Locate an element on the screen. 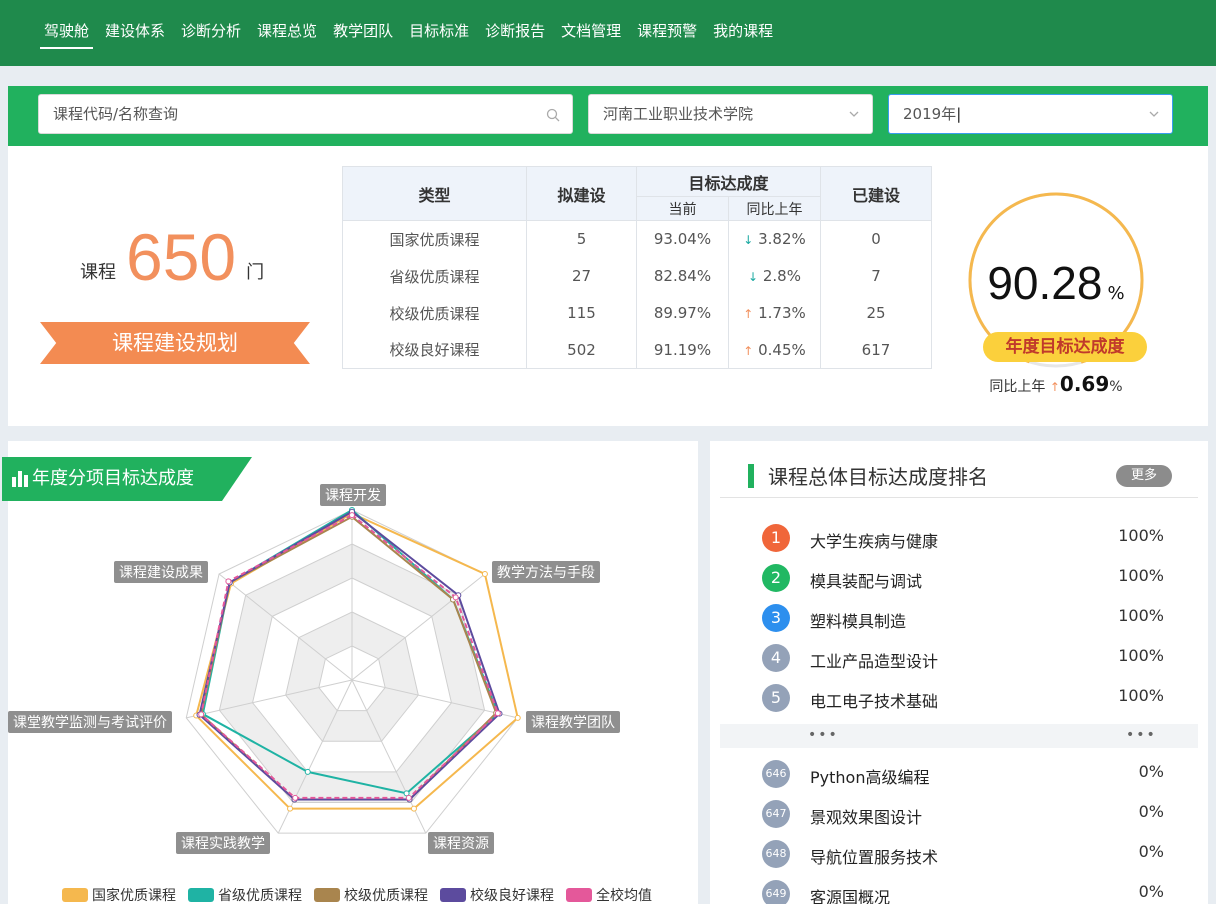 Image resolution: width=1216 pixels, height=904 pixels. legend-item: 校级优质课程 is located at coordinates (371, 894).